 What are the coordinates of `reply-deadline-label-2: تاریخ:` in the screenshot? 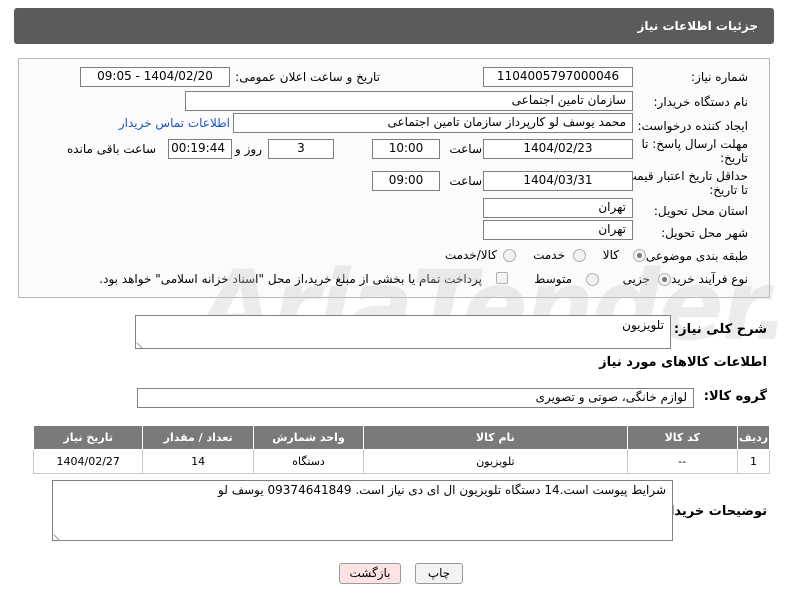 It's located at (734, 158).